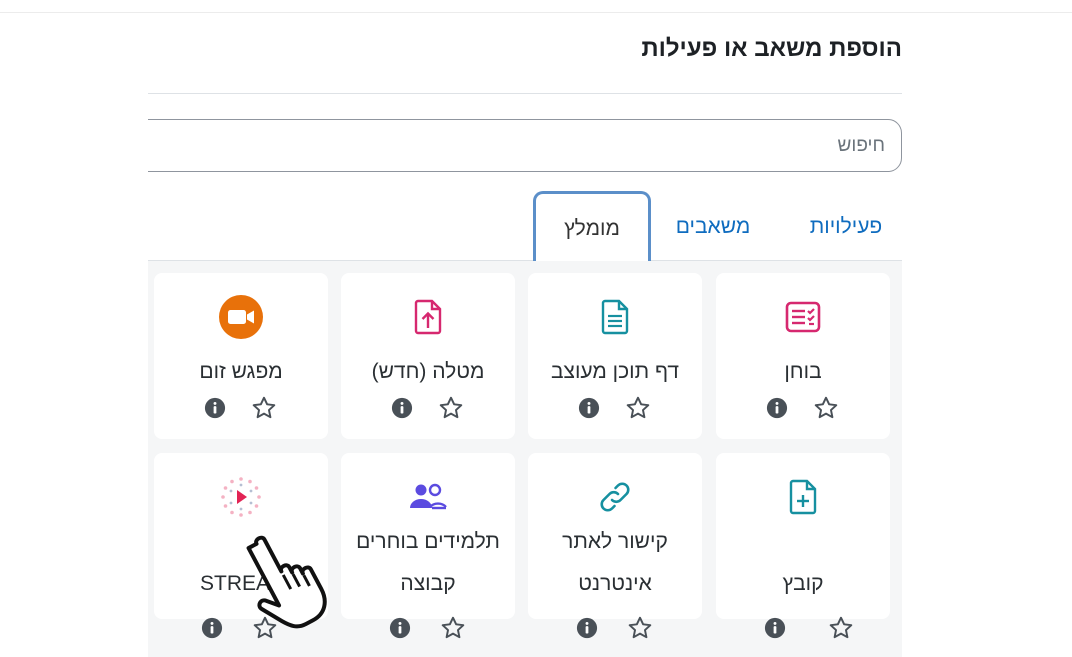 The width and height of the screenshot is (1072, 657). Describe the element at coordinates (615, 356) in the screenshot. I see `module-card-page: דף תוכן מעוצב` at that location.